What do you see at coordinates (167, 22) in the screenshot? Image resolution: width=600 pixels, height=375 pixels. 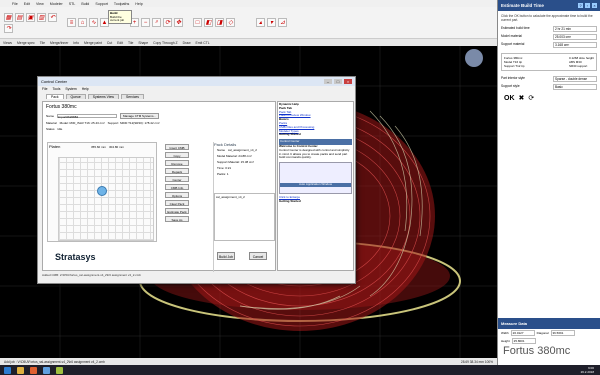 I see `rotate-icon: ⟳` at bounding box center [167, 22].